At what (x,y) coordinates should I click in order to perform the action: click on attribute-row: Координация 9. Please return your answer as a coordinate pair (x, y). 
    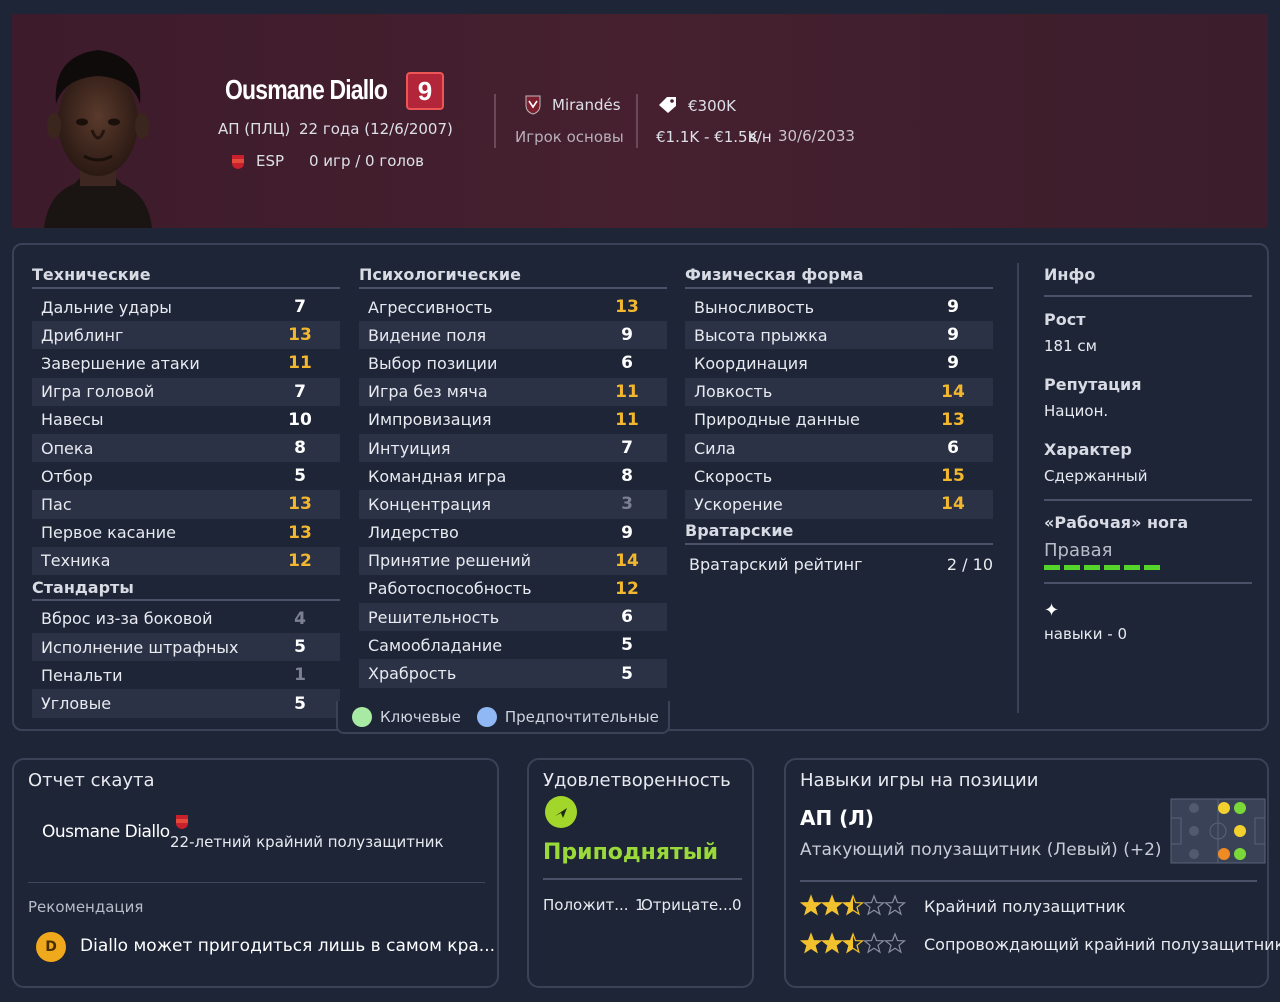
    Looking at the image, I should click on (839, 363).